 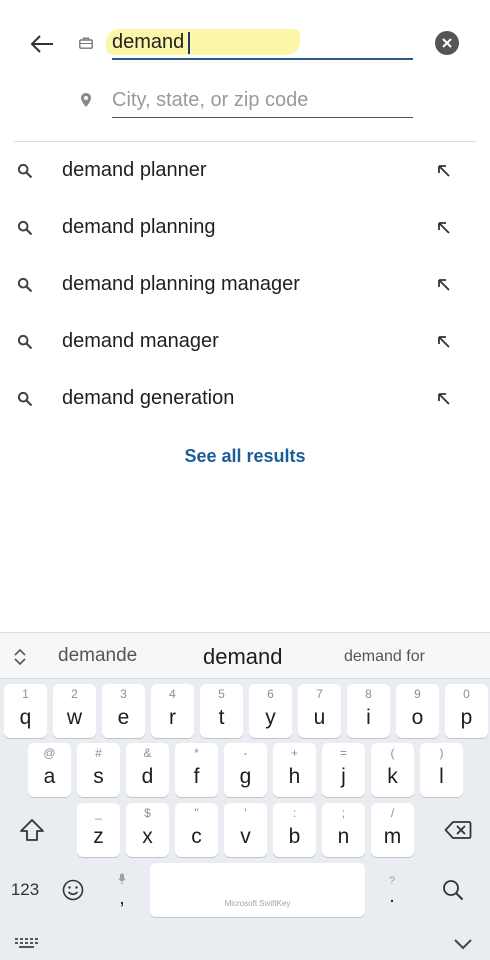 I want to click on prediction-left: demande, so click(x=97, y=656).